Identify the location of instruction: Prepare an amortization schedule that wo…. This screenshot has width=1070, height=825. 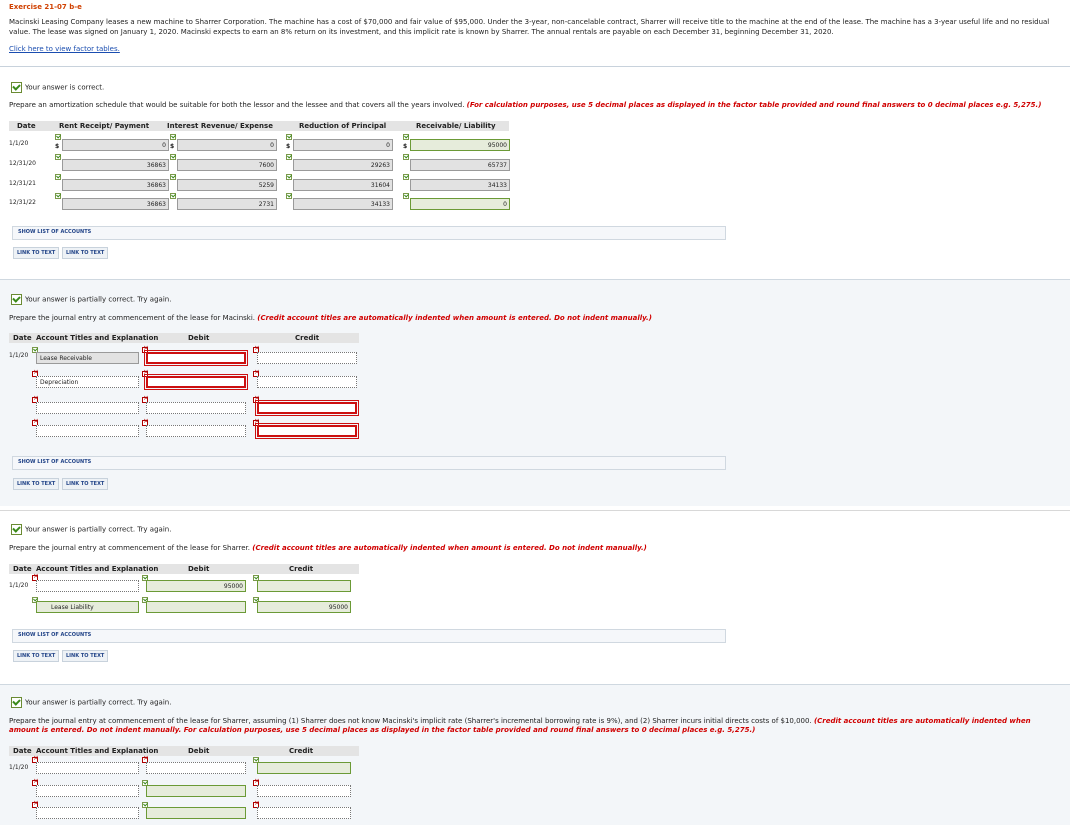
(525, 105).